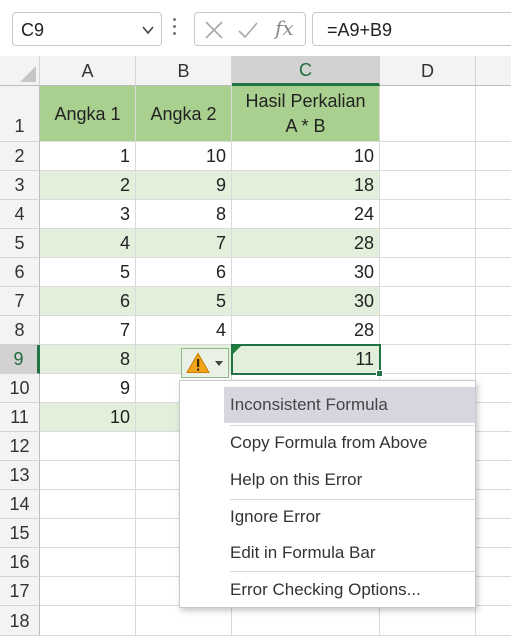  Describe the element at coordinates (184, 301) in the screenshot. I see `cell-b7: 5` at that location.